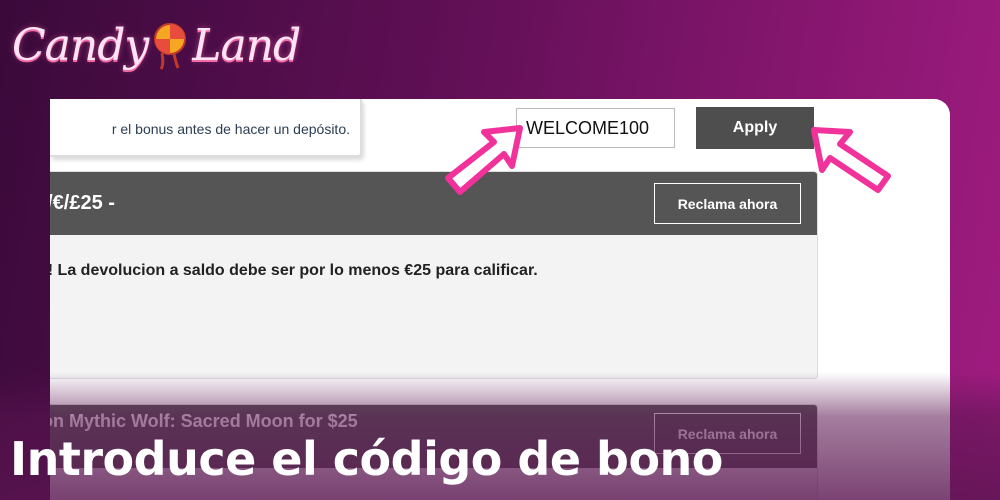 The height and width of the screenshot is (500, 1000). Describe the element at coordinates (82, 203) in the screenshot. I see `bonus-title: $/€/£25 -` at that location.